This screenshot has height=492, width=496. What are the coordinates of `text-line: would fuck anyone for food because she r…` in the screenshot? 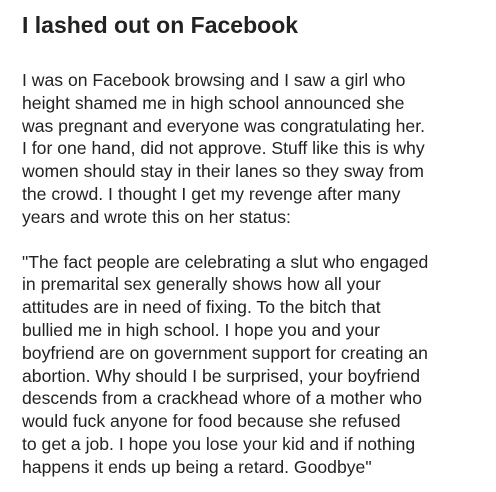 It's located at (211, 421).